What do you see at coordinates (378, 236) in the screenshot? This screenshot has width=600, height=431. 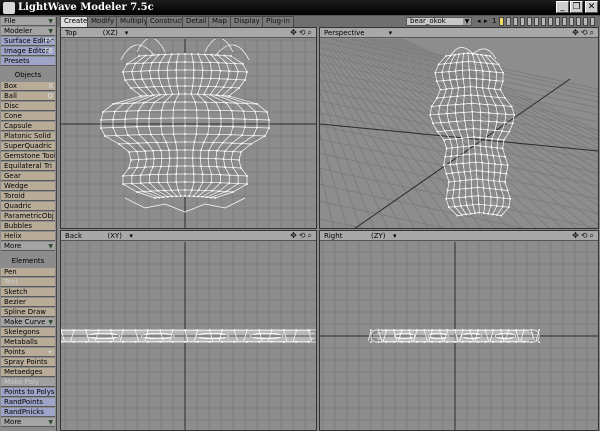 I see `viewport-axes: (ZY)` at bounding box center [378, 236].